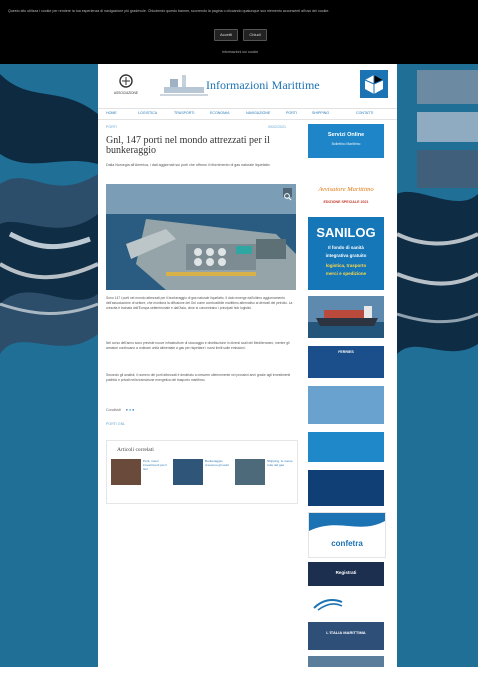  What do you see at coordinates (226, 35) in the screenshot?
I see `accept-cookie-button: Accetti` at bounding box center [226, 35].